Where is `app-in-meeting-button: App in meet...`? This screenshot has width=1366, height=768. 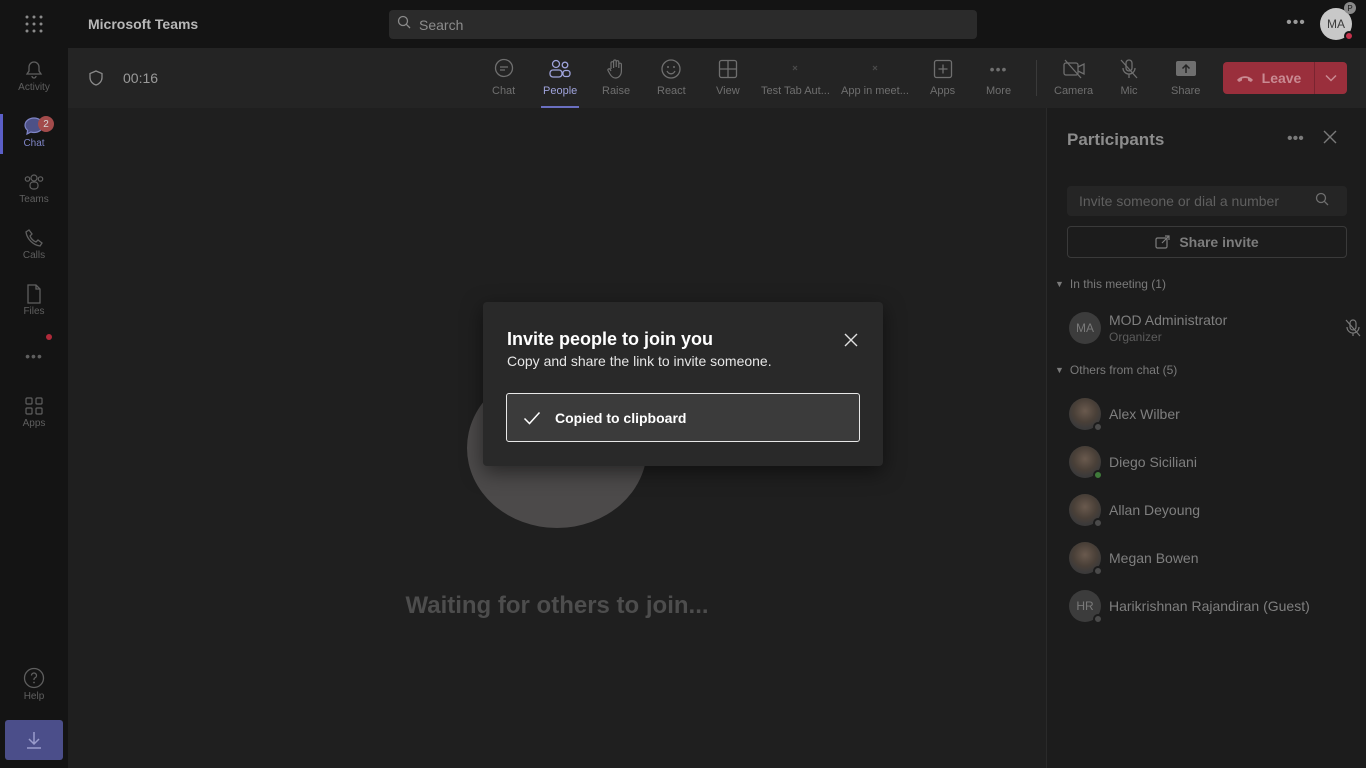
app-in-meeting-button: App in meet... is located at coordinates (875, 81).